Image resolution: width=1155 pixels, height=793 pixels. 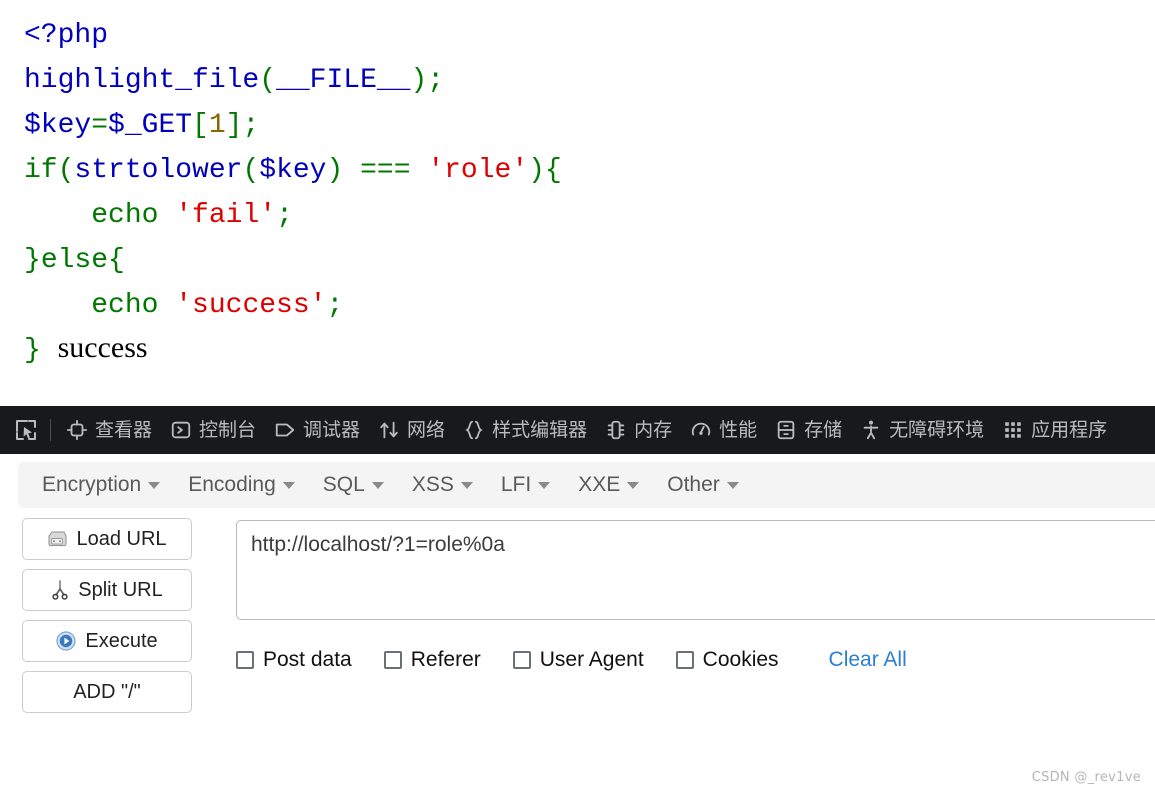 What do you see at coordinates (937, 430) in the screenshot?
I see `devtools-tab-label: 无障碍环境` at bounding box center [937, 430].